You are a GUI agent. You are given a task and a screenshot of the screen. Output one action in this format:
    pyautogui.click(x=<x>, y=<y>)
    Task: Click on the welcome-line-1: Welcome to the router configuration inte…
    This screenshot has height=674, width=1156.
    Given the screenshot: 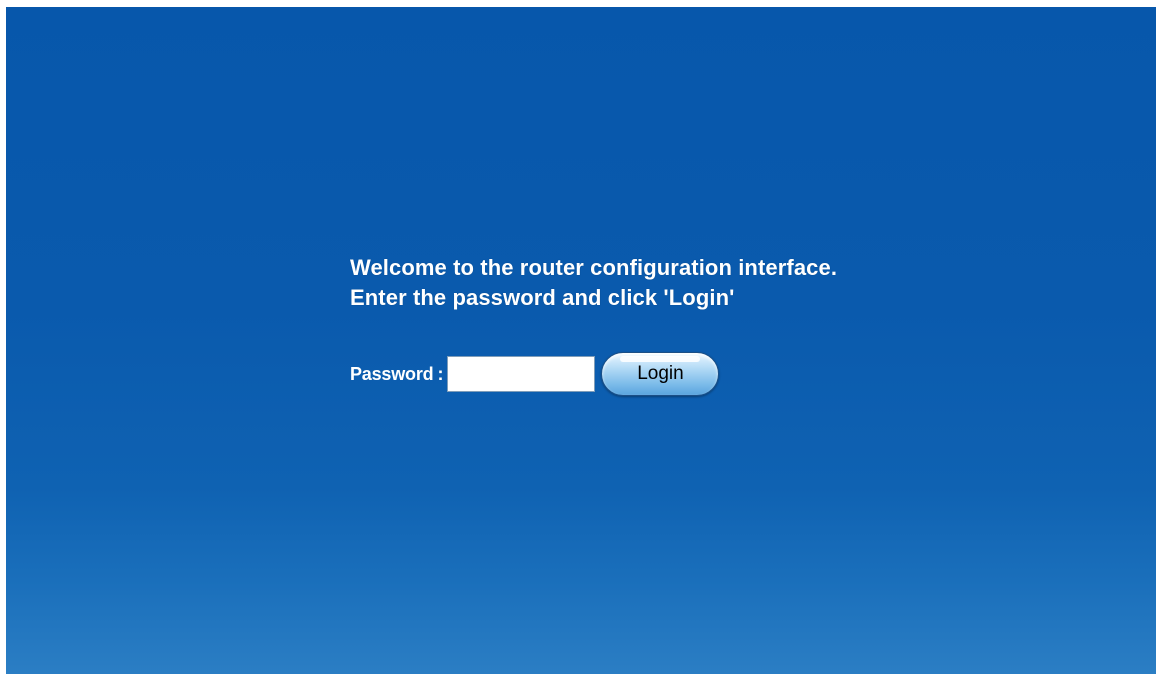 What is the action you would take?
    pyautogui.click(x=594, y=267)
    